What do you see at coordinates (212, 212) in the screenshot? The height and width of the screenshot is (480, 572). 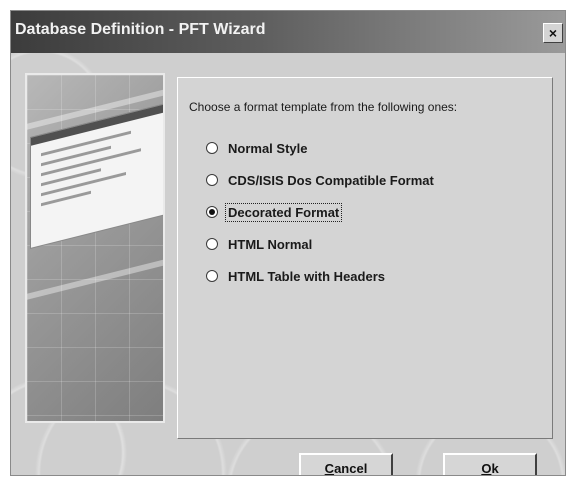 I see `radio-button-selected` at bounding box center [212, 212].